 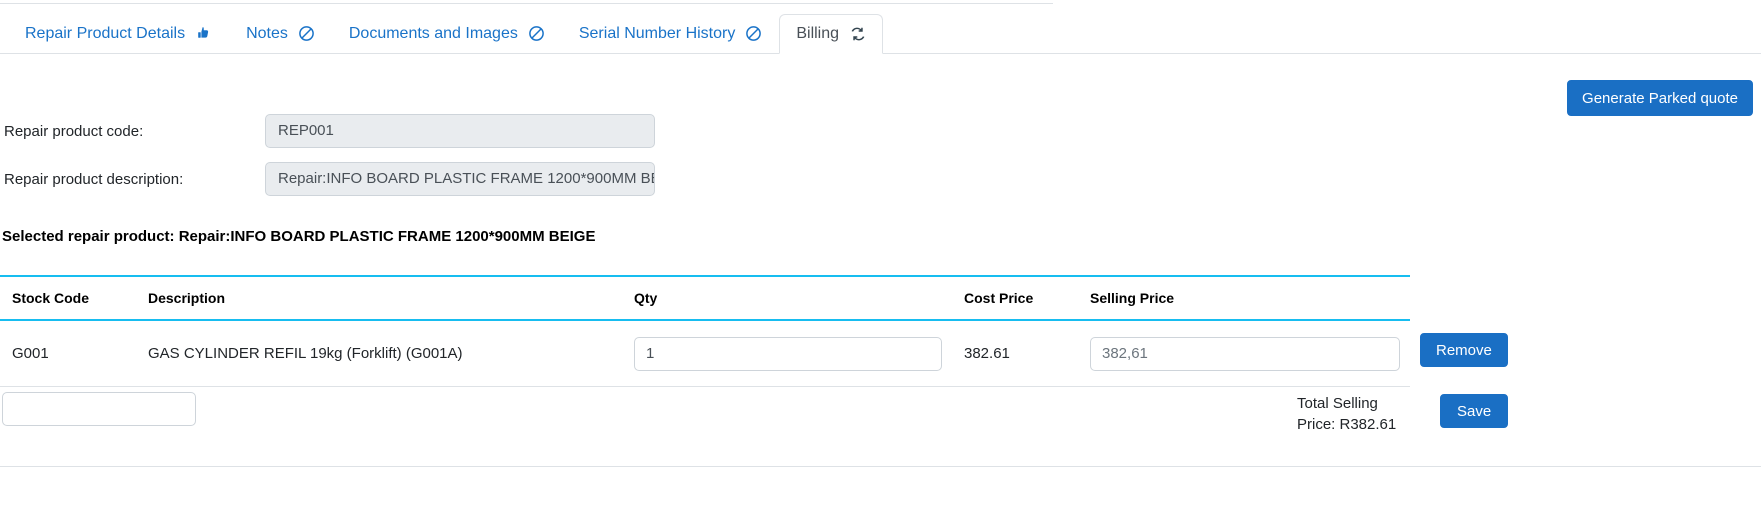 What do you see at coordinates (187, 298) in the screenshot?
I see `column-header-description: Description` at bounding box center [187, 298].